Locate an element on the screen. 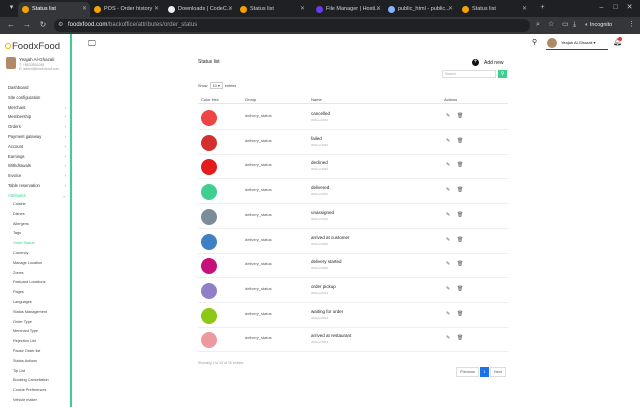  sidebar-item: Account › is located at coordinates (38, 146).